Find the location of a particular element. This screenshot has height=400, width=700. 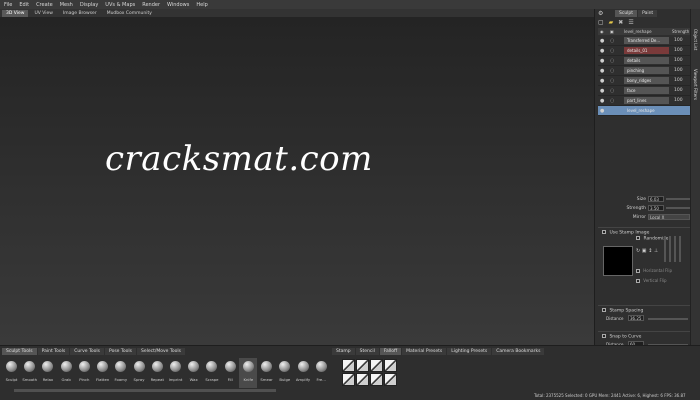

lock-icon: ▣ is located at coordinates (644, 251).